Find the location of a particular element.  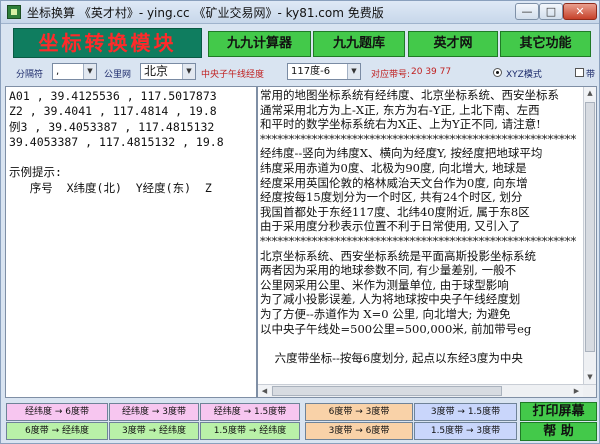

3deg-to-1_5deg-button: 3度带 → 1.5度带 is located at coordinates (465, 412).